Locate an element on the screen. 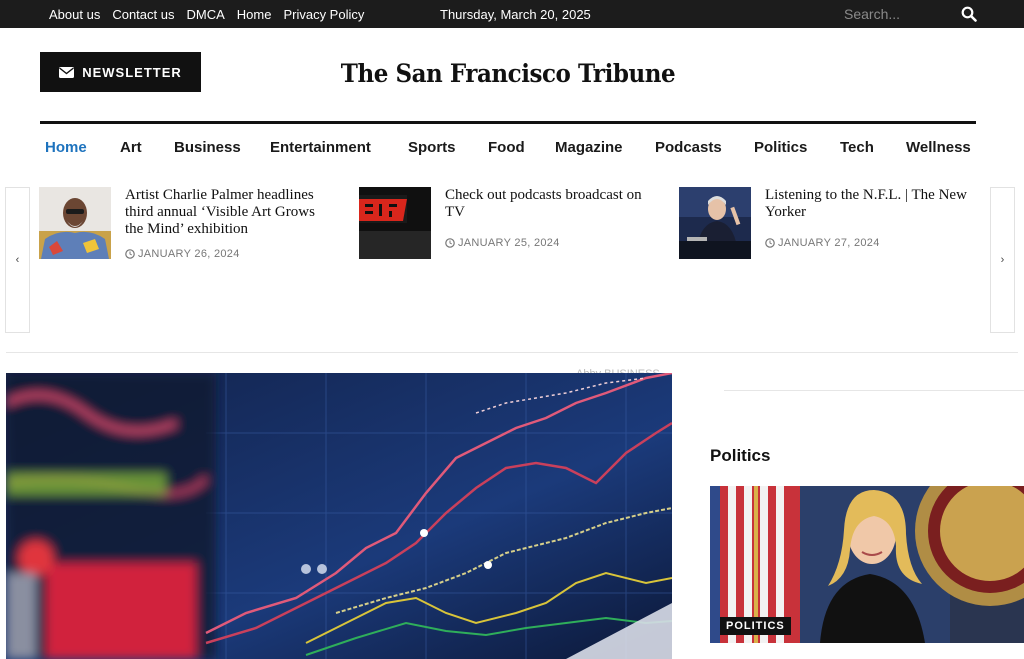 This screenshot has height=659, width=1024. sidebar-divider is located at coordinates (874, 390).